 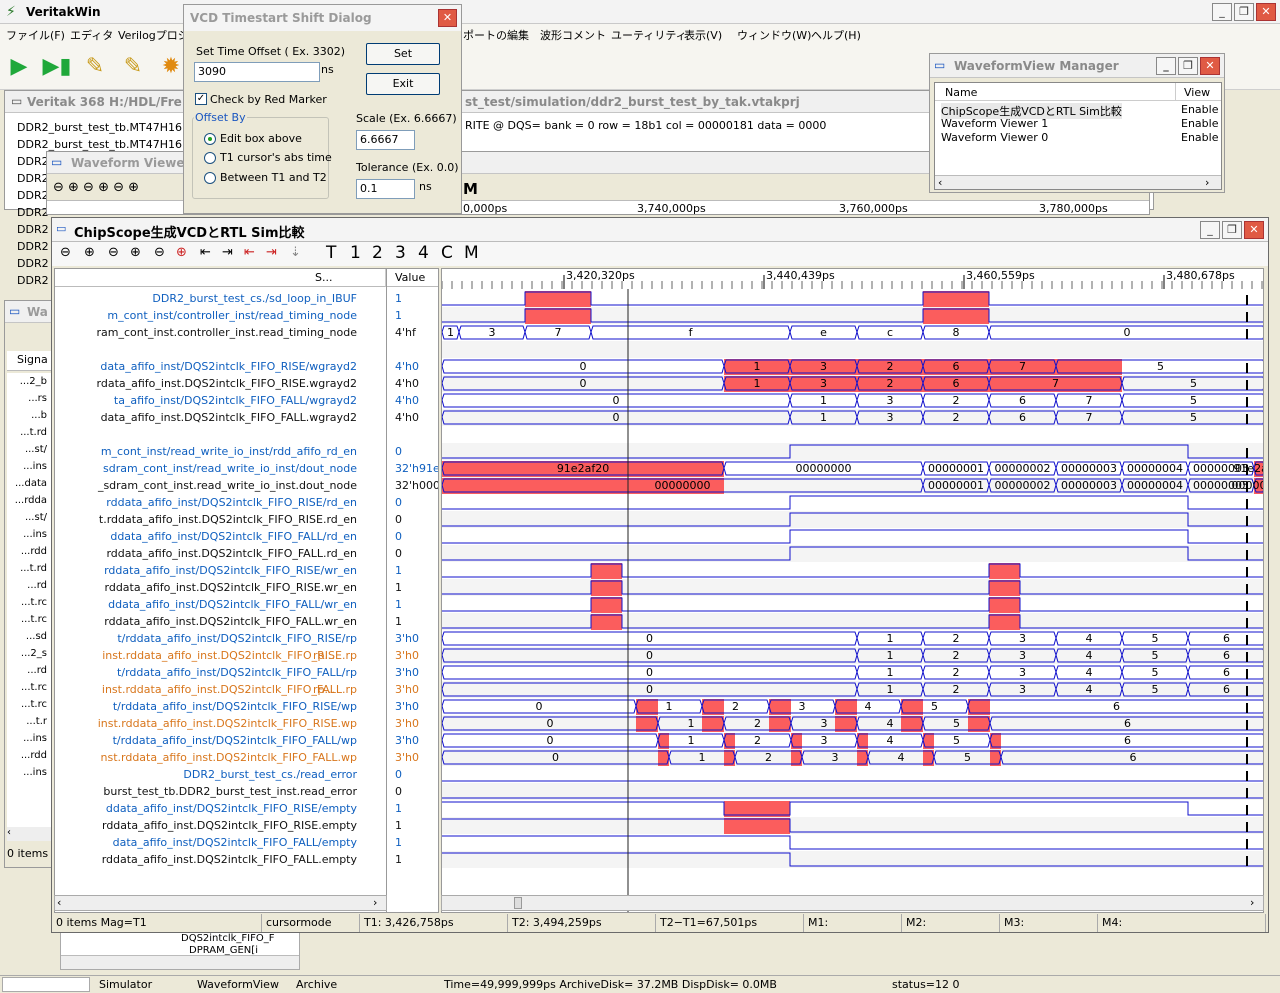 What do you see at coordinates (35, 35) in the screenshot?
I see `menu-file: ファイル(F)` at bounding box center [35, 35].